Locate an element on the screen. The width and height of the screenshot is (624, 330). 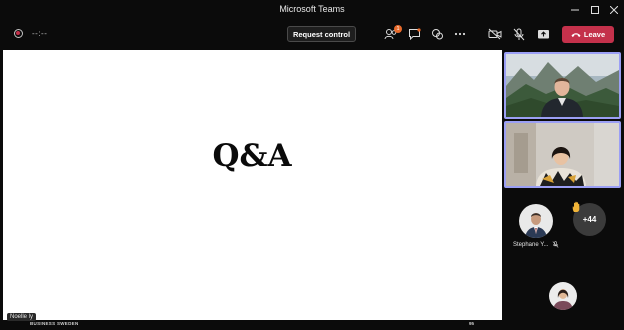
maximize-button is located at coordinates (595, 10).